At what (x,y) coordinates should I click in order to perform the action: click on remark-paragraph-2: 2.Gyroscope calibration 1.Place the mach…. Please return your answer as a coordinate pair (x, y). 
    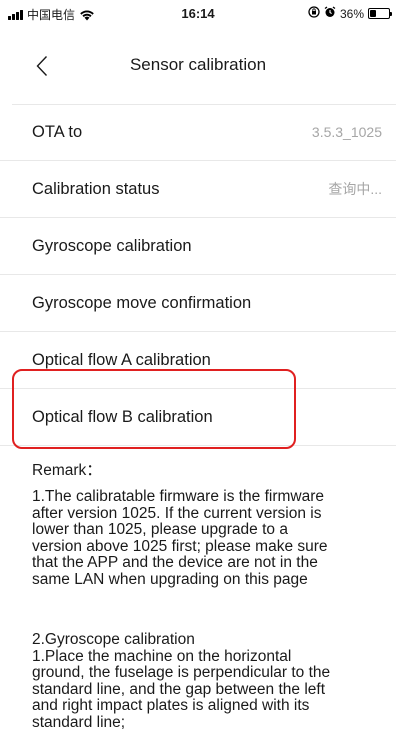
    Looking at the image, I should click on (181, 681).